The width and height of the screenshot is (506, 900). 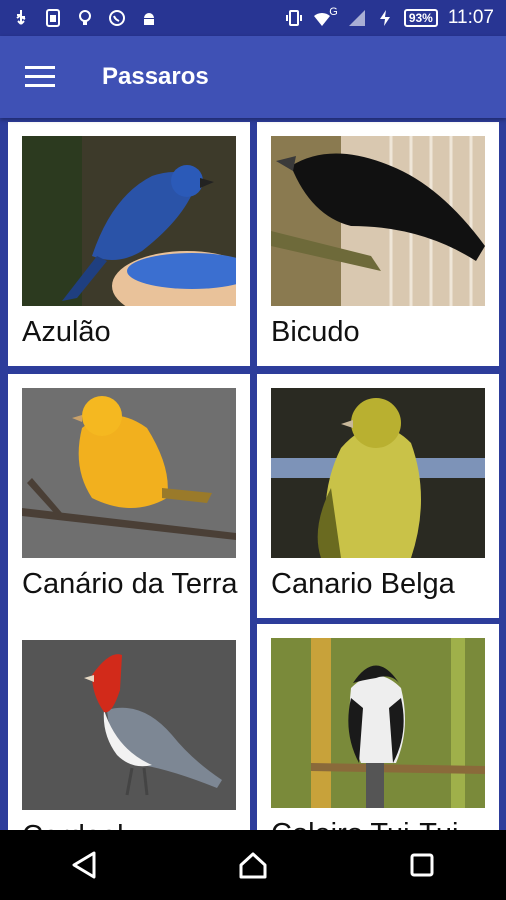 What do you see at coordinates (384, 18) in the screenshot?
I see `charging-icon` at bounding box center [384, 18].